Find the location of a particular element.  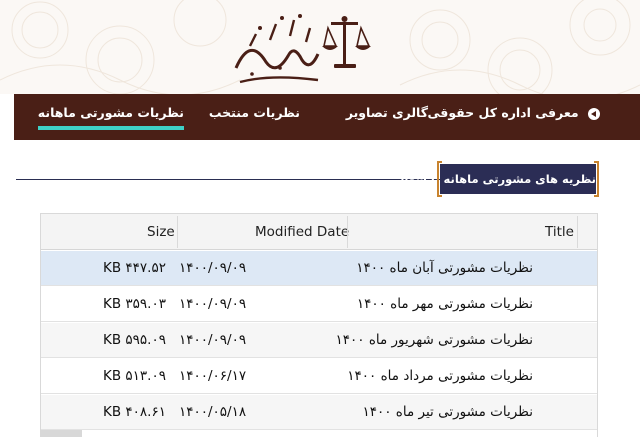

modified-date: ۱۴۰۰/۰۶/۱۷ is located at coordinates (213, 376).